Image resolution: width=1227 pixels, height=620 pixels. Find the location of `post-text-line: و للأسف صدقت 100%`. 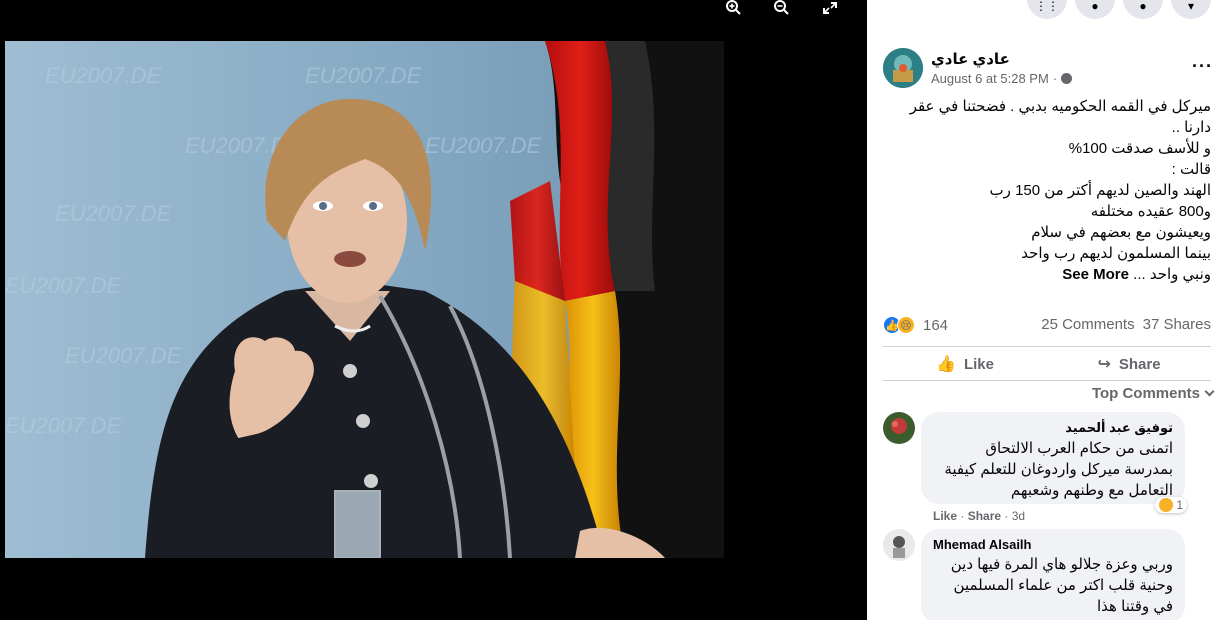

post-text-line: و للأسف صدقت 100% is located at coordinates (1139, 148).